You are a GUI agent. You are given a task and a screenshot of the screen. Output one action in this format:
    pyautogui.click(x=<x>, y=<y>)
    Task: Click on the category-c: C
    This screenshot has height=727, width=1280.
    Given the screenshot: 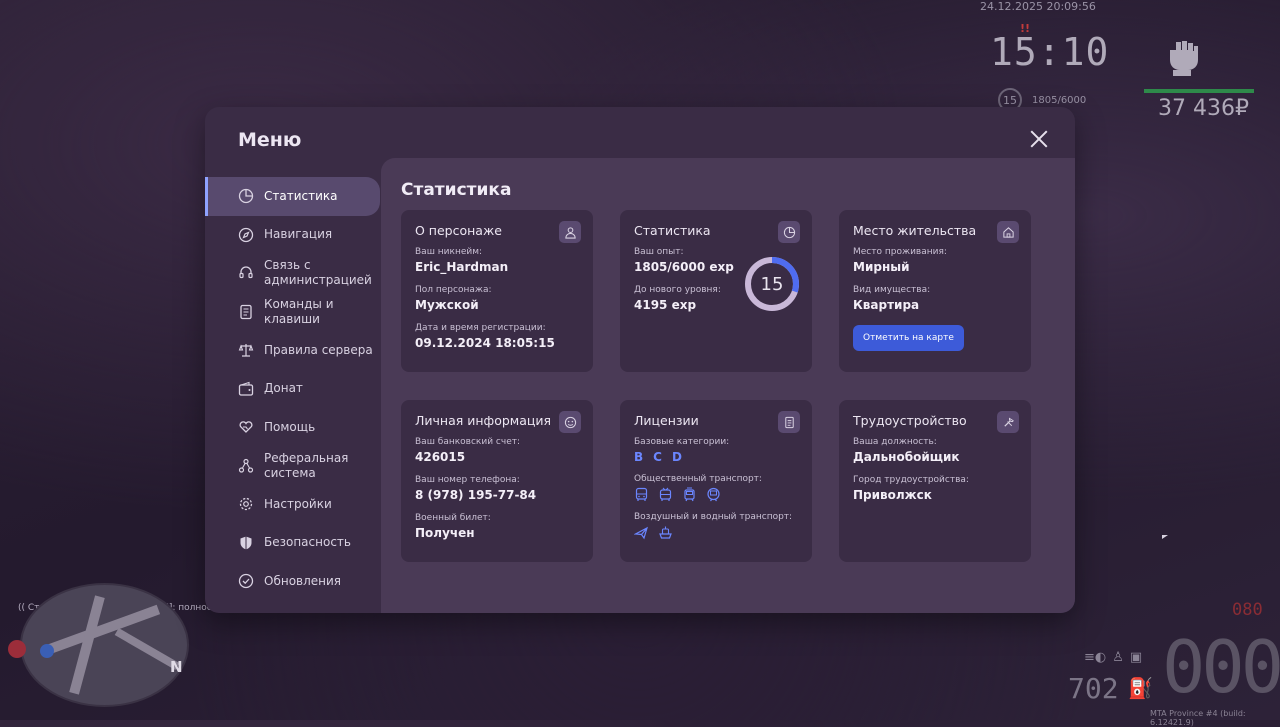 What is the action you would take?
    pyautogui.click(x=657, y=457)
    